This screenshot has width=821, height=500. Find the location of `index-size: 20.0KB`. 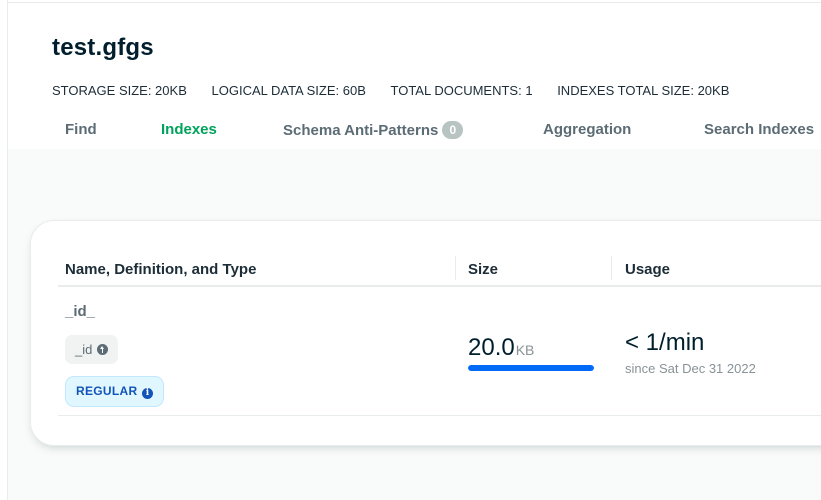

index-size: 20.0KB is located at coordinates (501, 348).